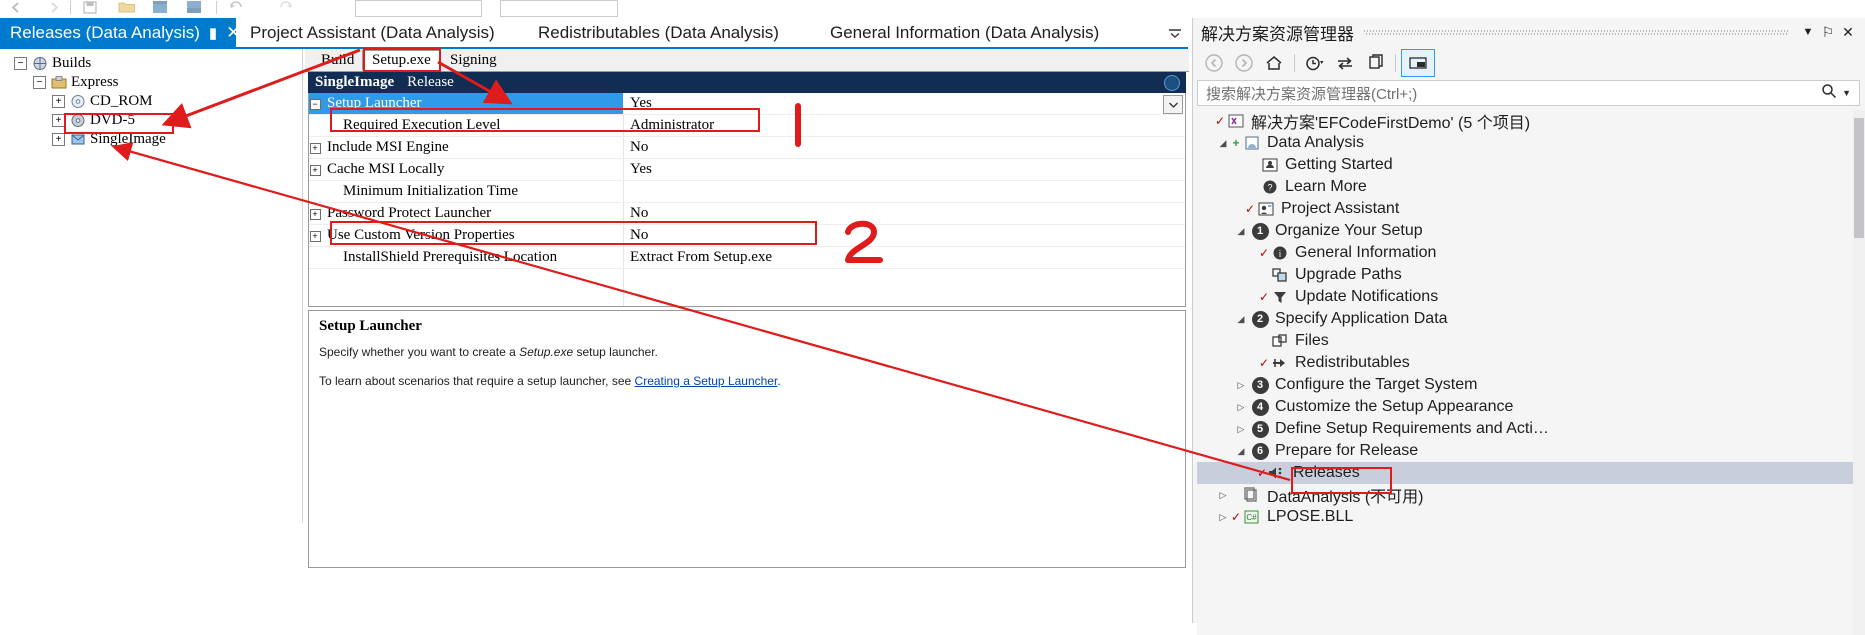 The image size is (1865, 635). Describe the element at coordinates (1859, 178) in the screenshot. I see `scrollbar-thumb` at that location.